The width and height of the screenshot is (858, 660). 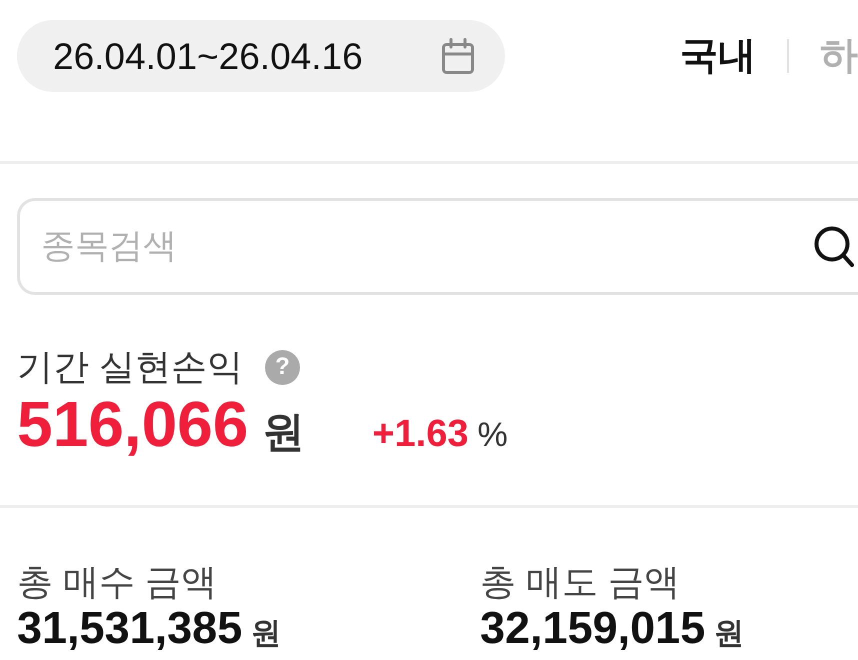 I want to click on percent-unit: %, so click(x=493, y=435).